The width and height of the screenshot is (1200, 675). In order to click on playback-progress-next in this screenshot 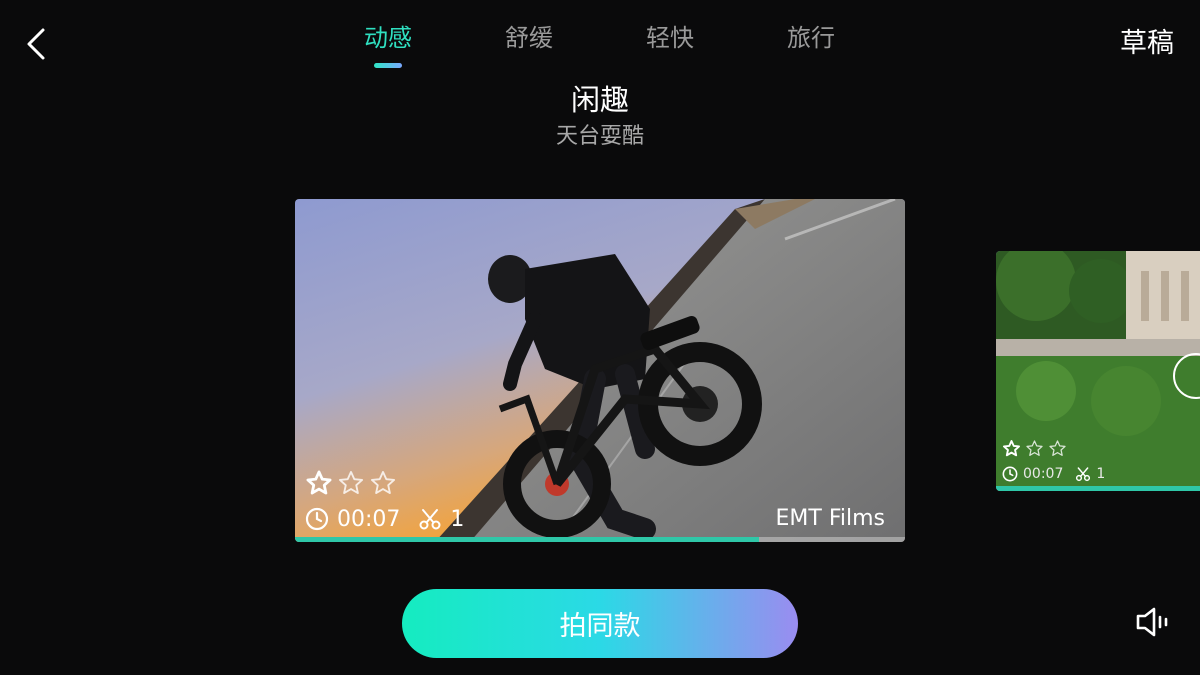, I will do `click(1098, 488)`.